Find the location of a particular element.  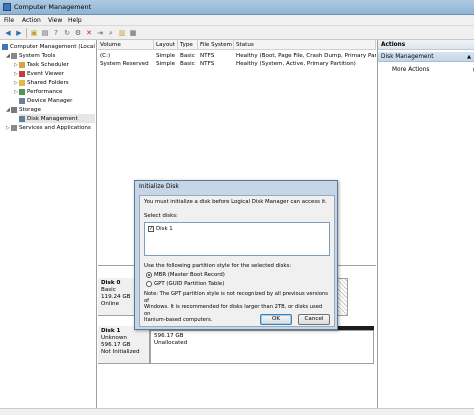

actions-section-disk-management: Disk Management ▲ is located at coordinates (426, 57).